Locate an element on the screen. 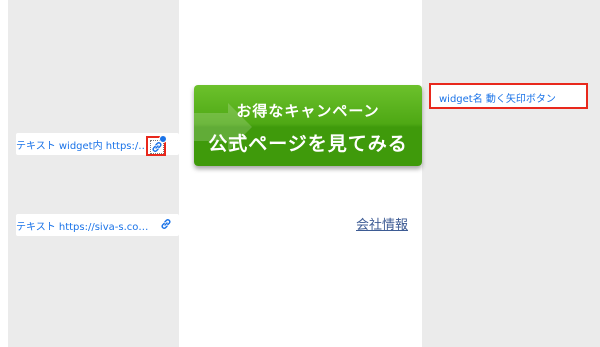 The image size is (600, 347). company-info-link: 会社情報 is located at coordinates (382, 223).